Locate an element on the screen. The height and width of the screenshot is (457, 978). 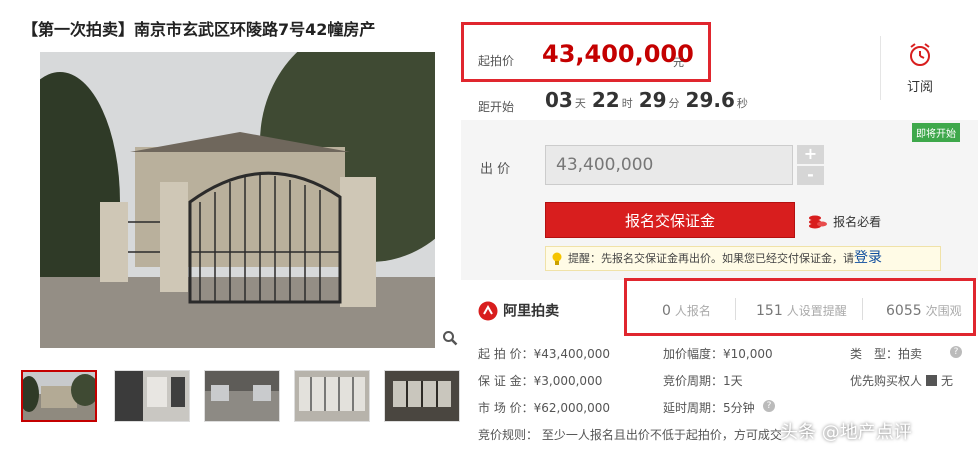
notice-text: 提醒：先报名交保证金再出价。如果您已经交付保证金，请 is located at coordinates (711, 258).